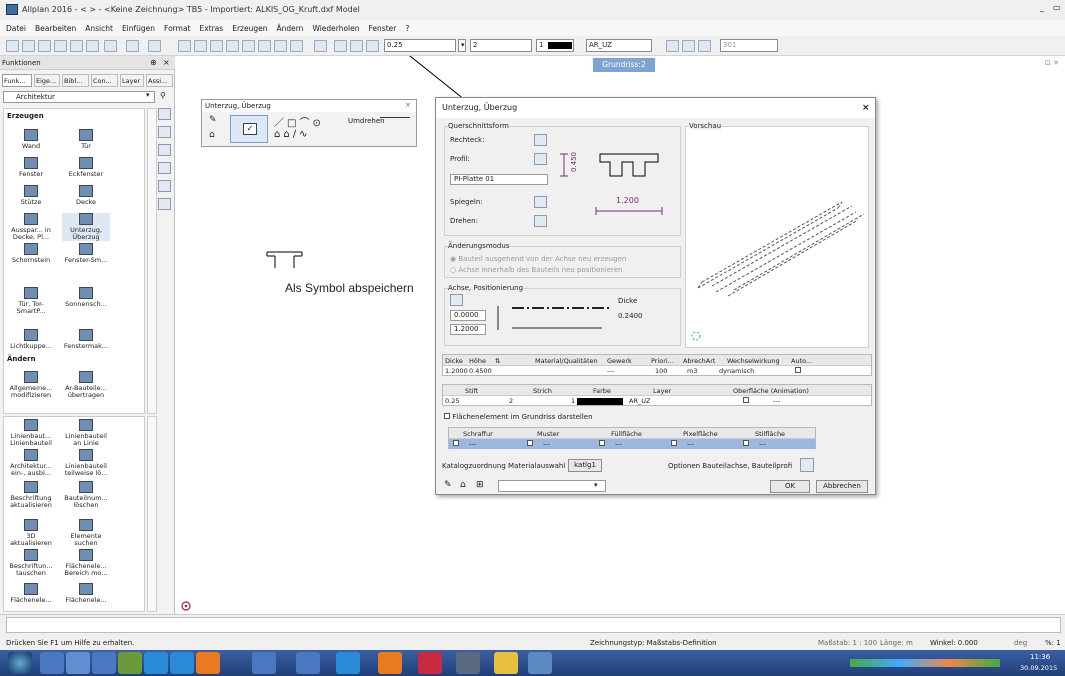  I want to click on pan-icon, so click(296, 46).